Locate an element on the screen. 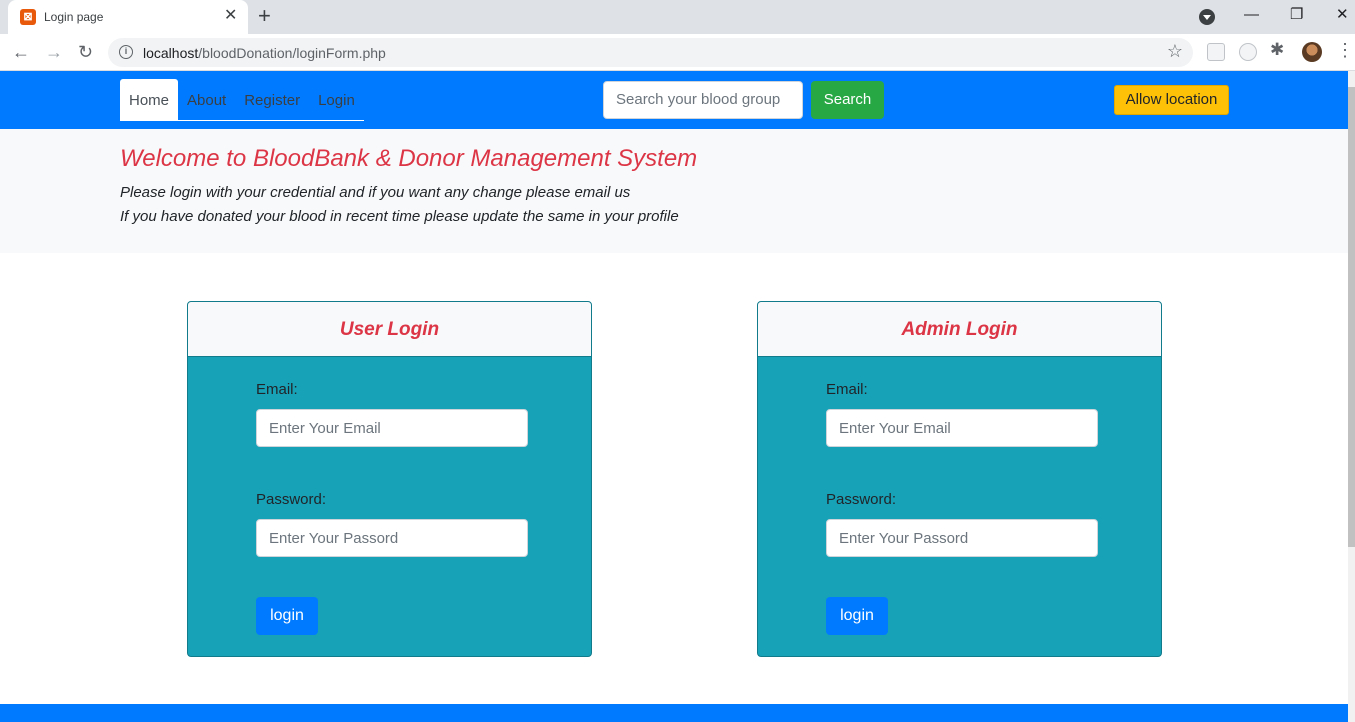 The height and width of the screenshot is (722, 1355). blood-group-search-input: Search your blood group is located at coordinates (703, 100).